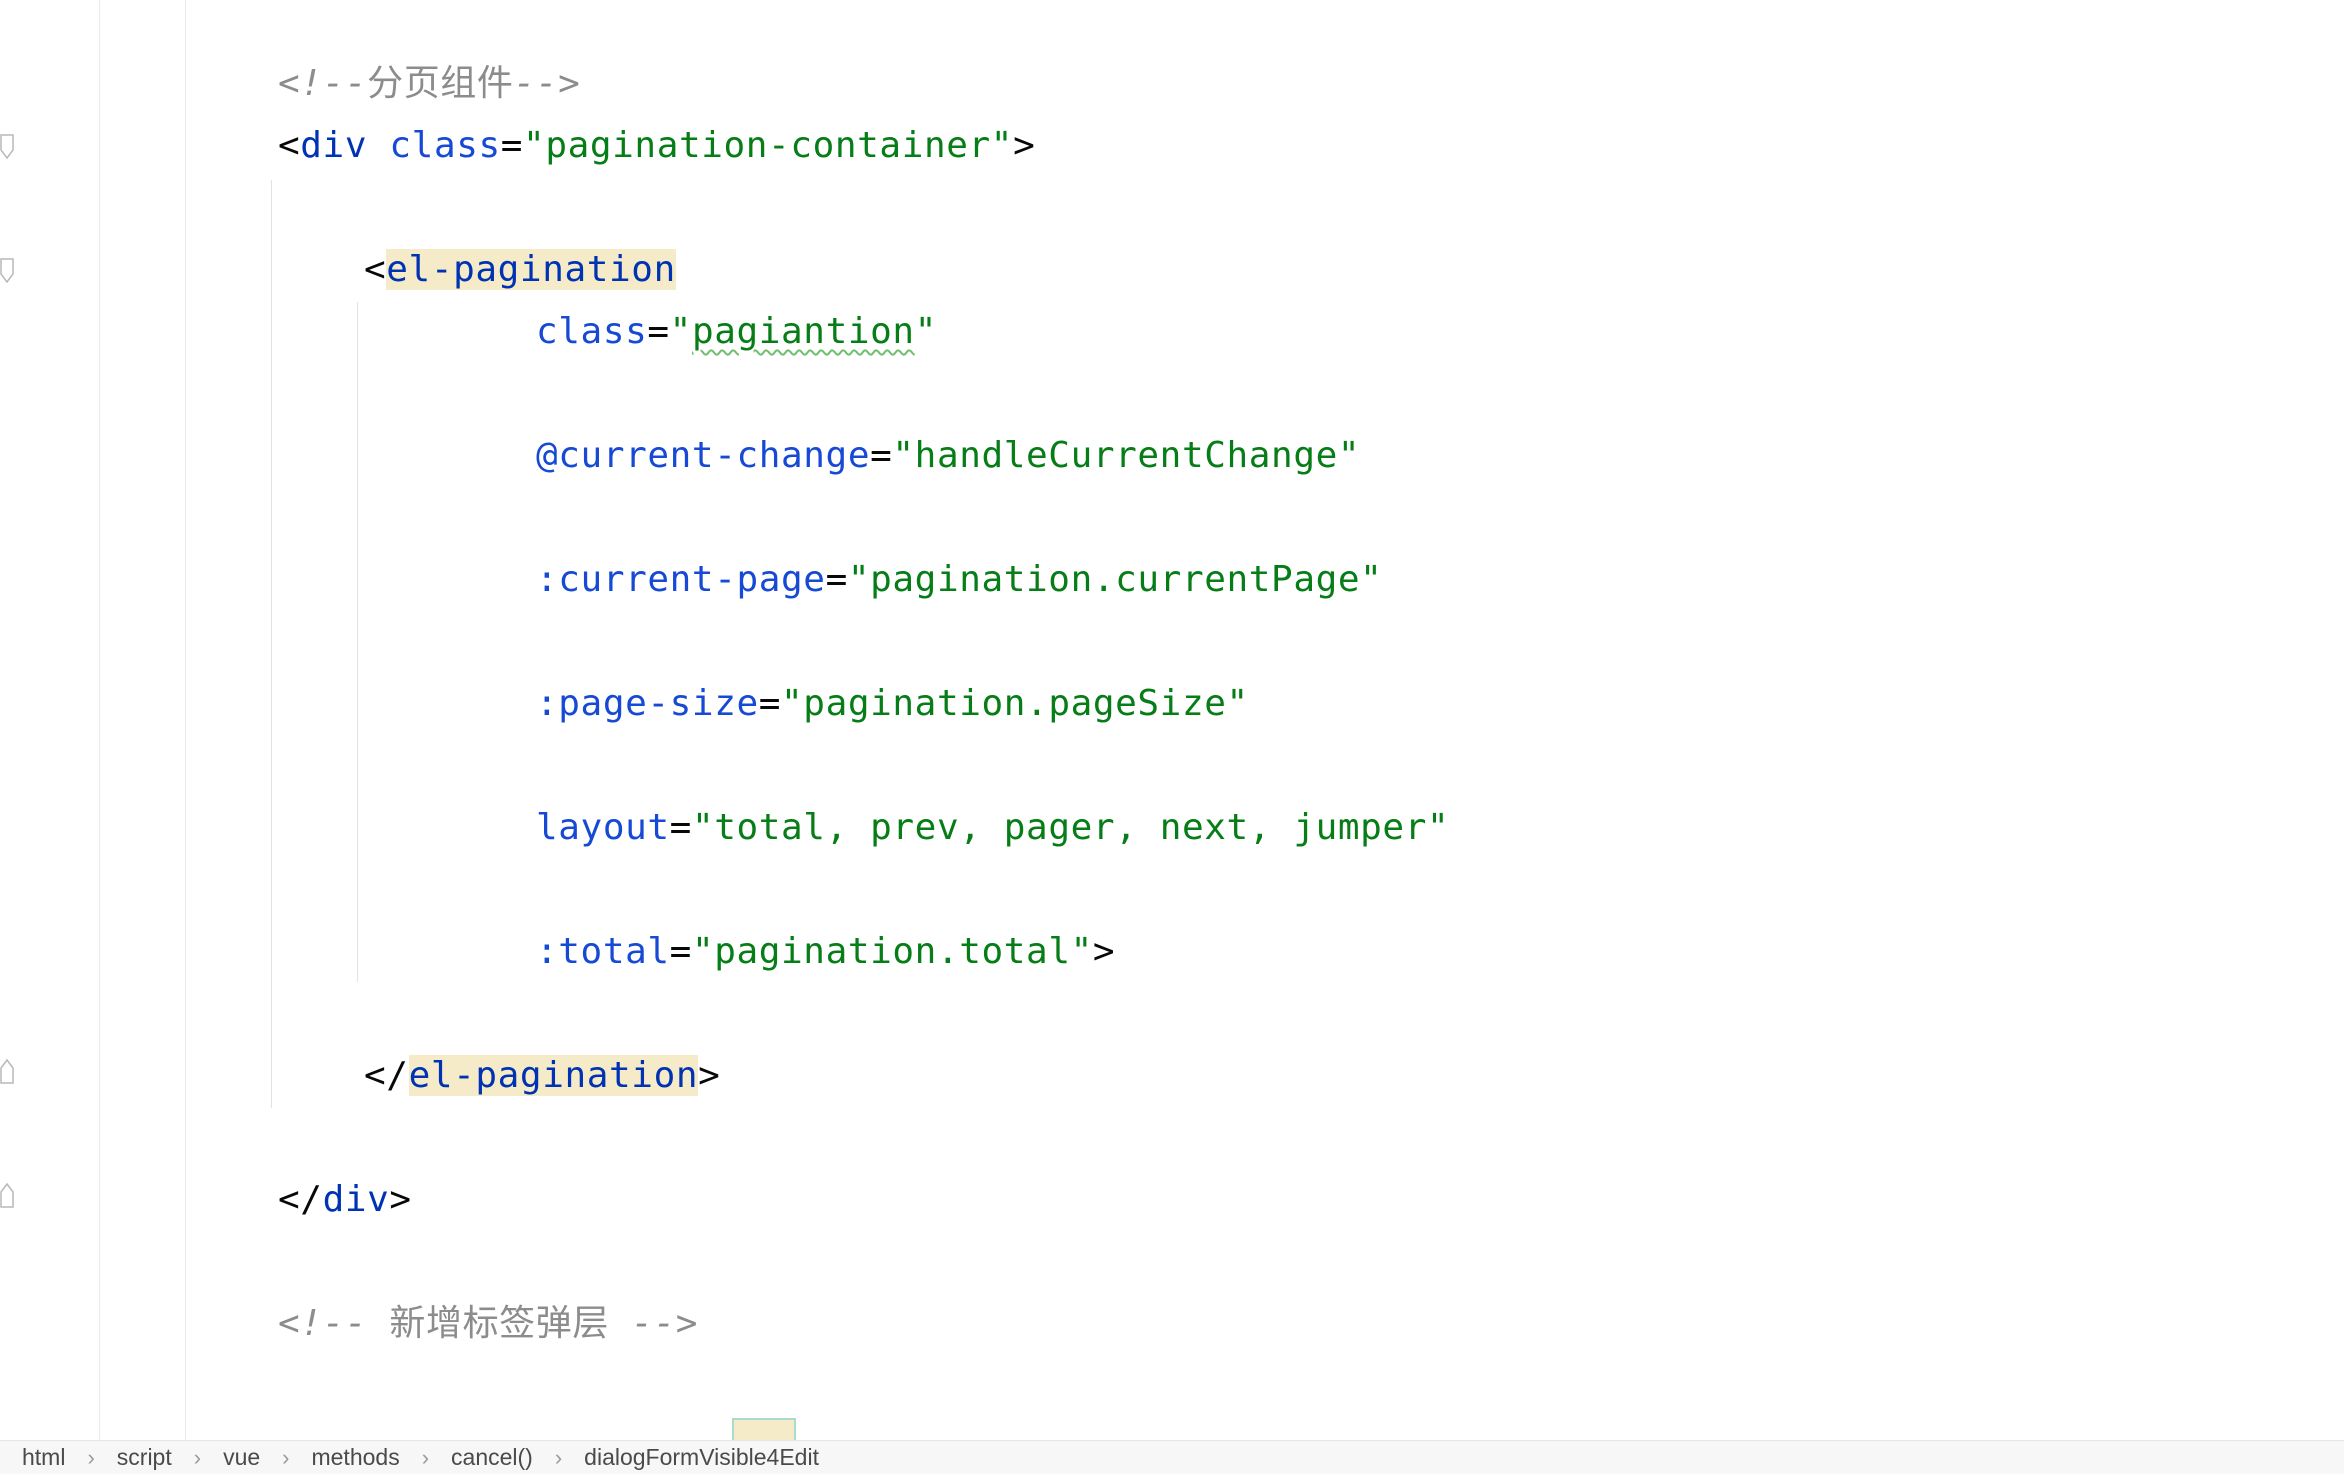 The height and width of the screenshot is (1474, 2344). I want to click on code-token: :current-page, so click(681, 579).